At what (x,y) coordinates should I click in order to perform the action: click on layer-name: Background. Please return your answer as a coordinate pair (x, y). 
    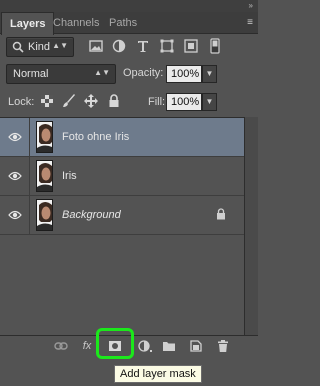
    Looking at the image, I should click on (91, 215).